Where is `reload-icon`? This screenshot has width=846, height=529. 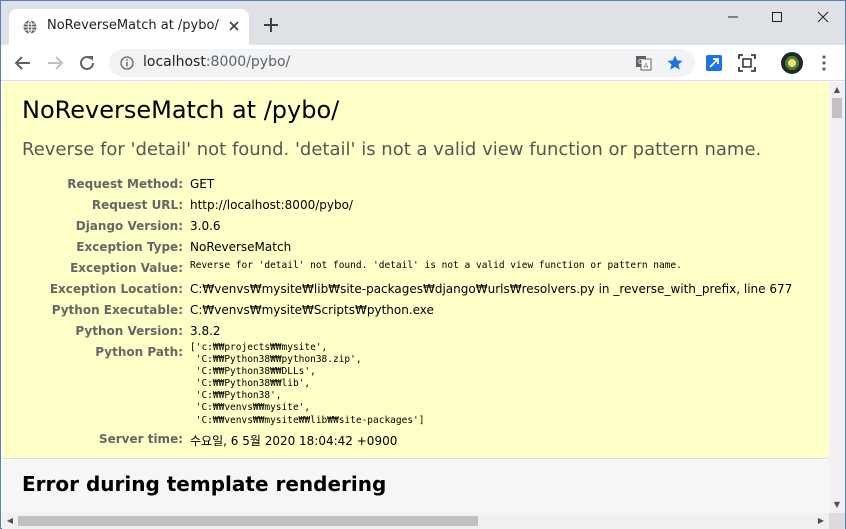 reload-icon is located at coordinates (87, 63).